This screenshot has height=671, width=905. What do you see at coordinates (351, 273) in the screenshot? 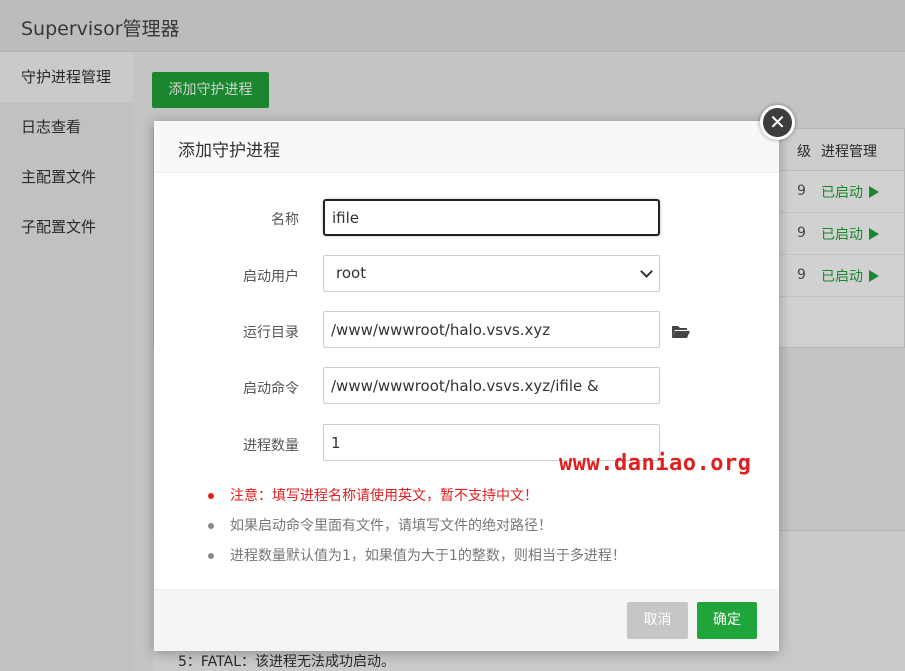
I see `user-select-value: root` at bounding box center [351, 273].